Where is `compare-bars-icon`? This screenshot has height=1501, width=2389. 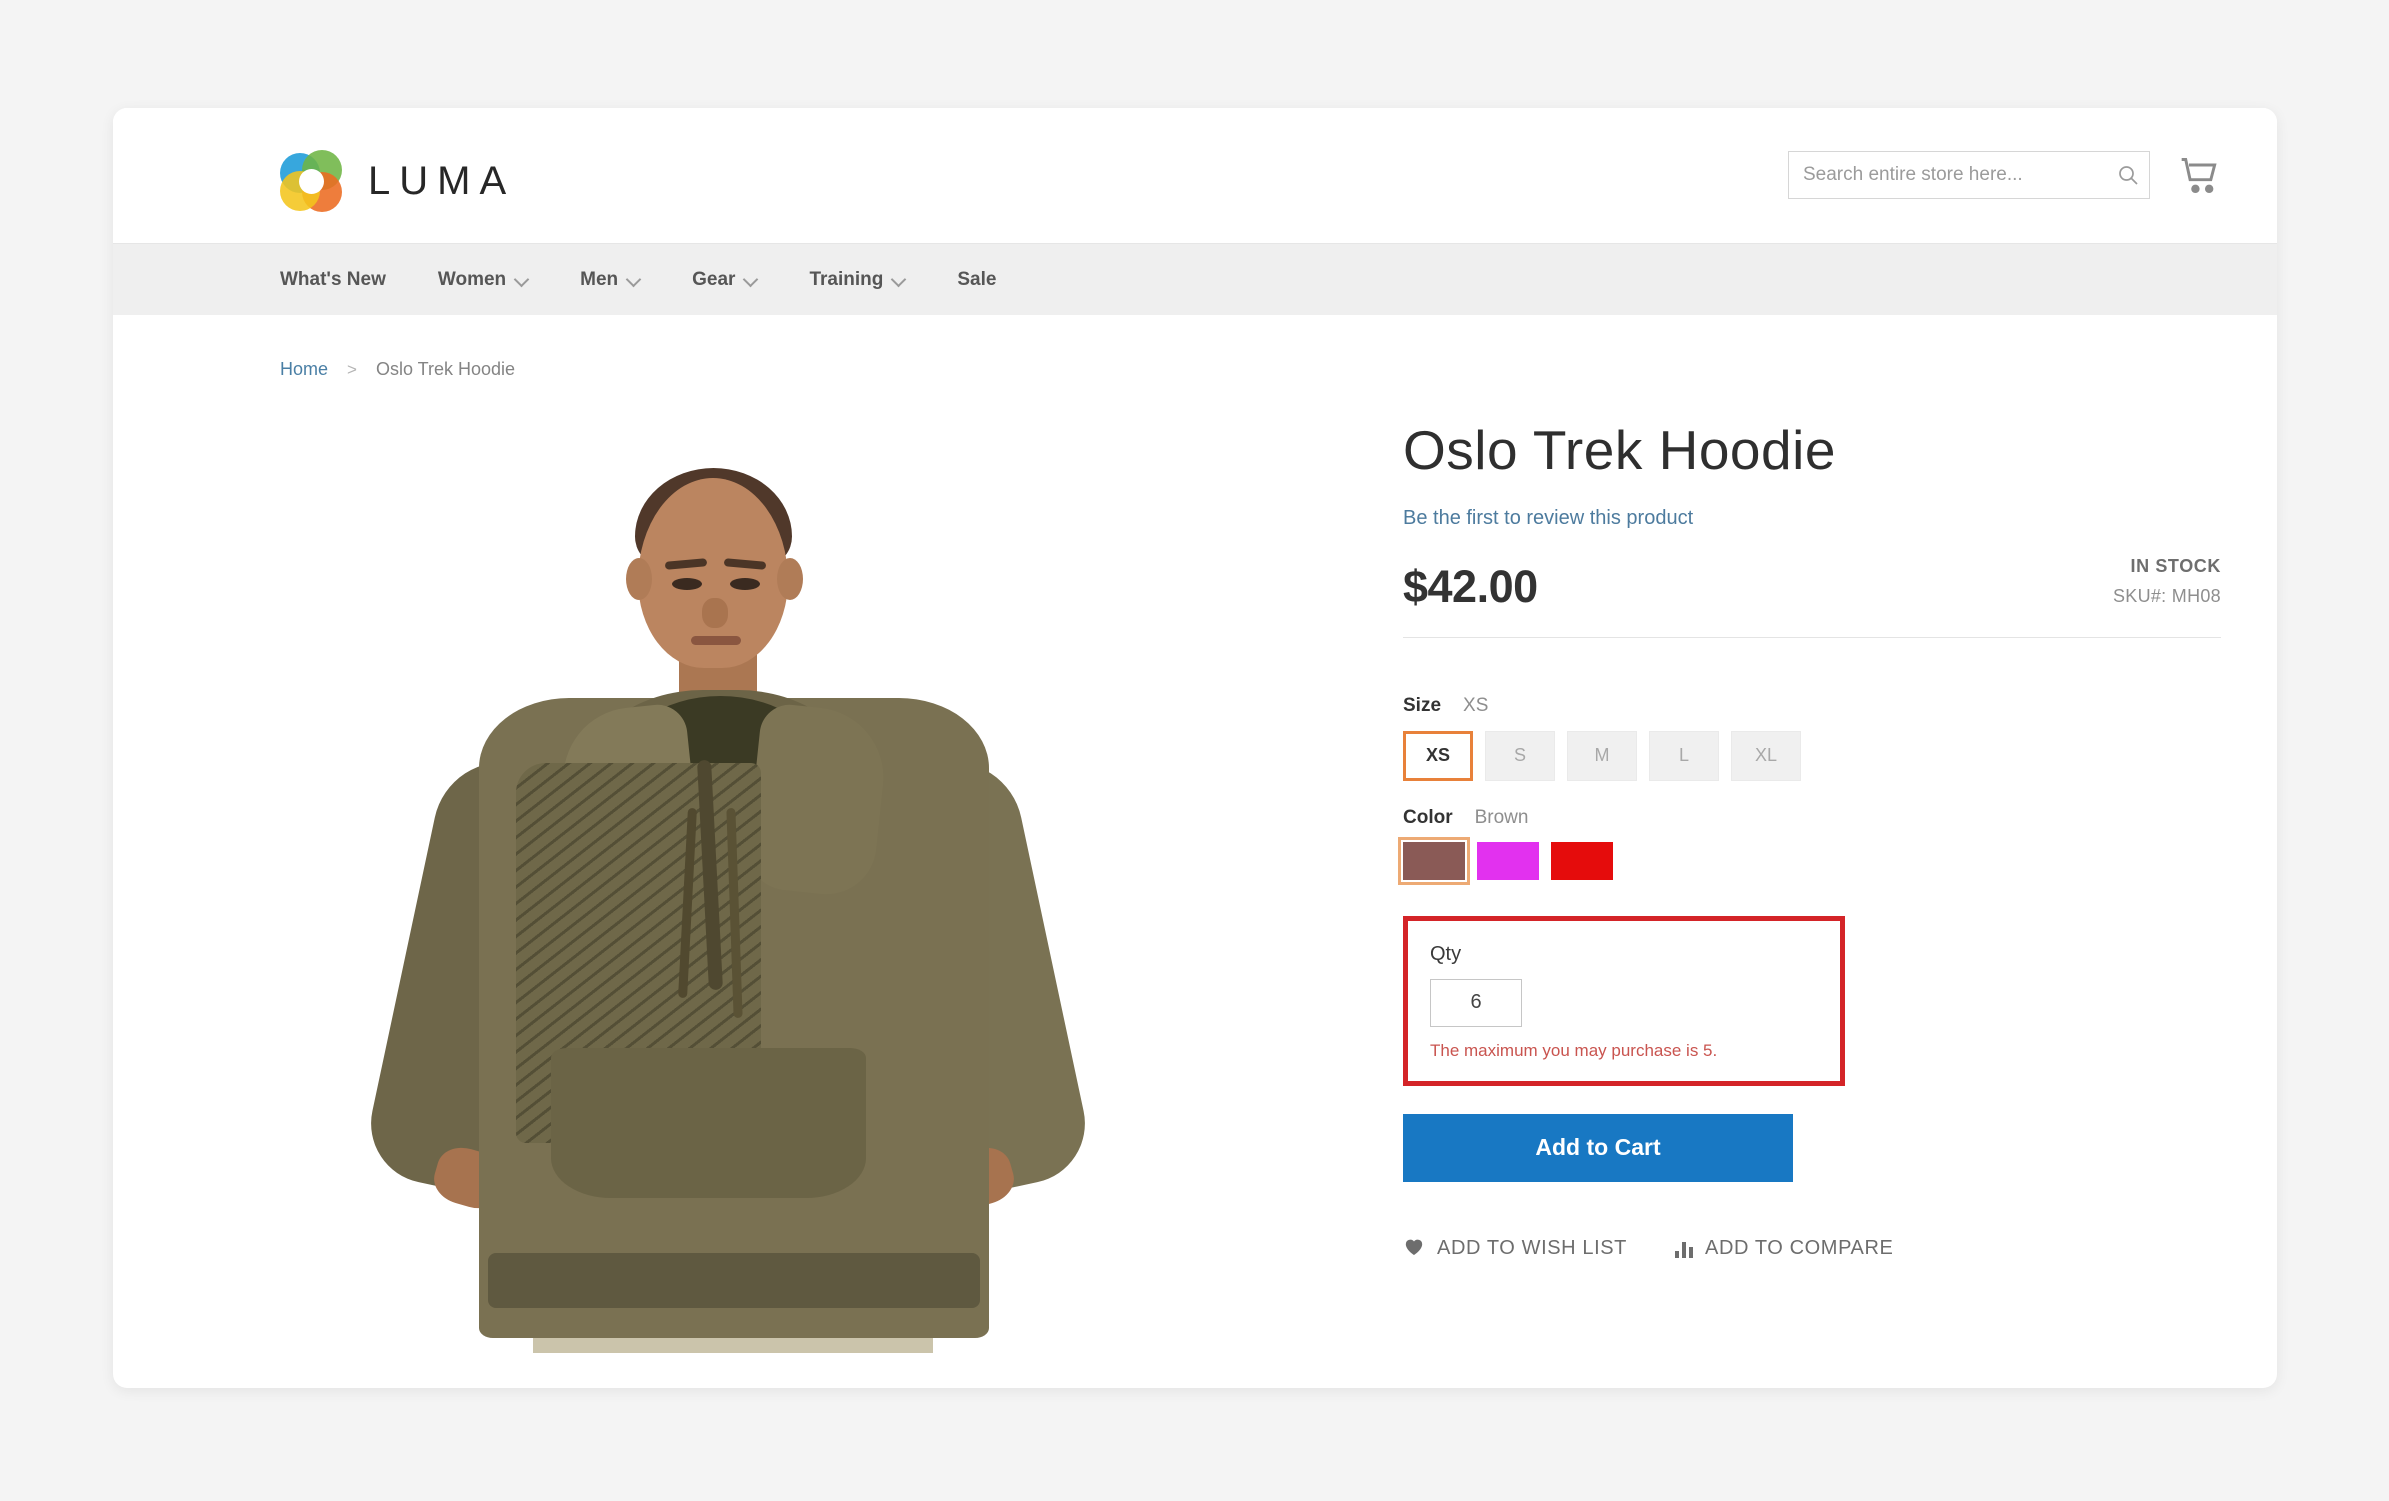
compare-bars-icon is located at coordinates (1684, 1249).